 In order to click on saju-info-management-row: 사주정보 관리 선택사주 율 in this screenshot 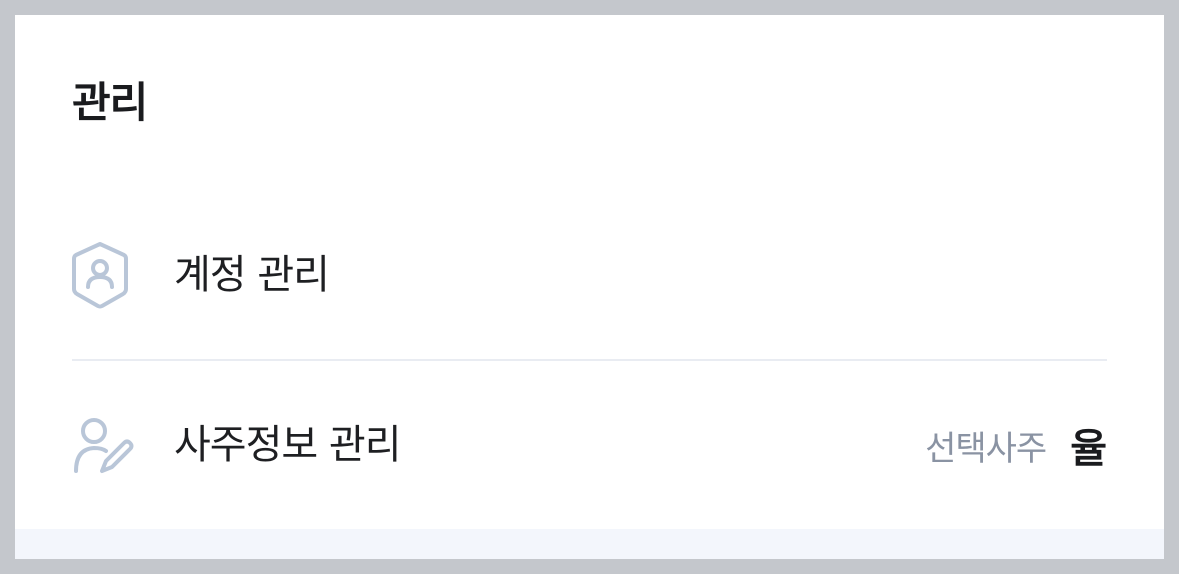, I will do `click(589, 445)`.